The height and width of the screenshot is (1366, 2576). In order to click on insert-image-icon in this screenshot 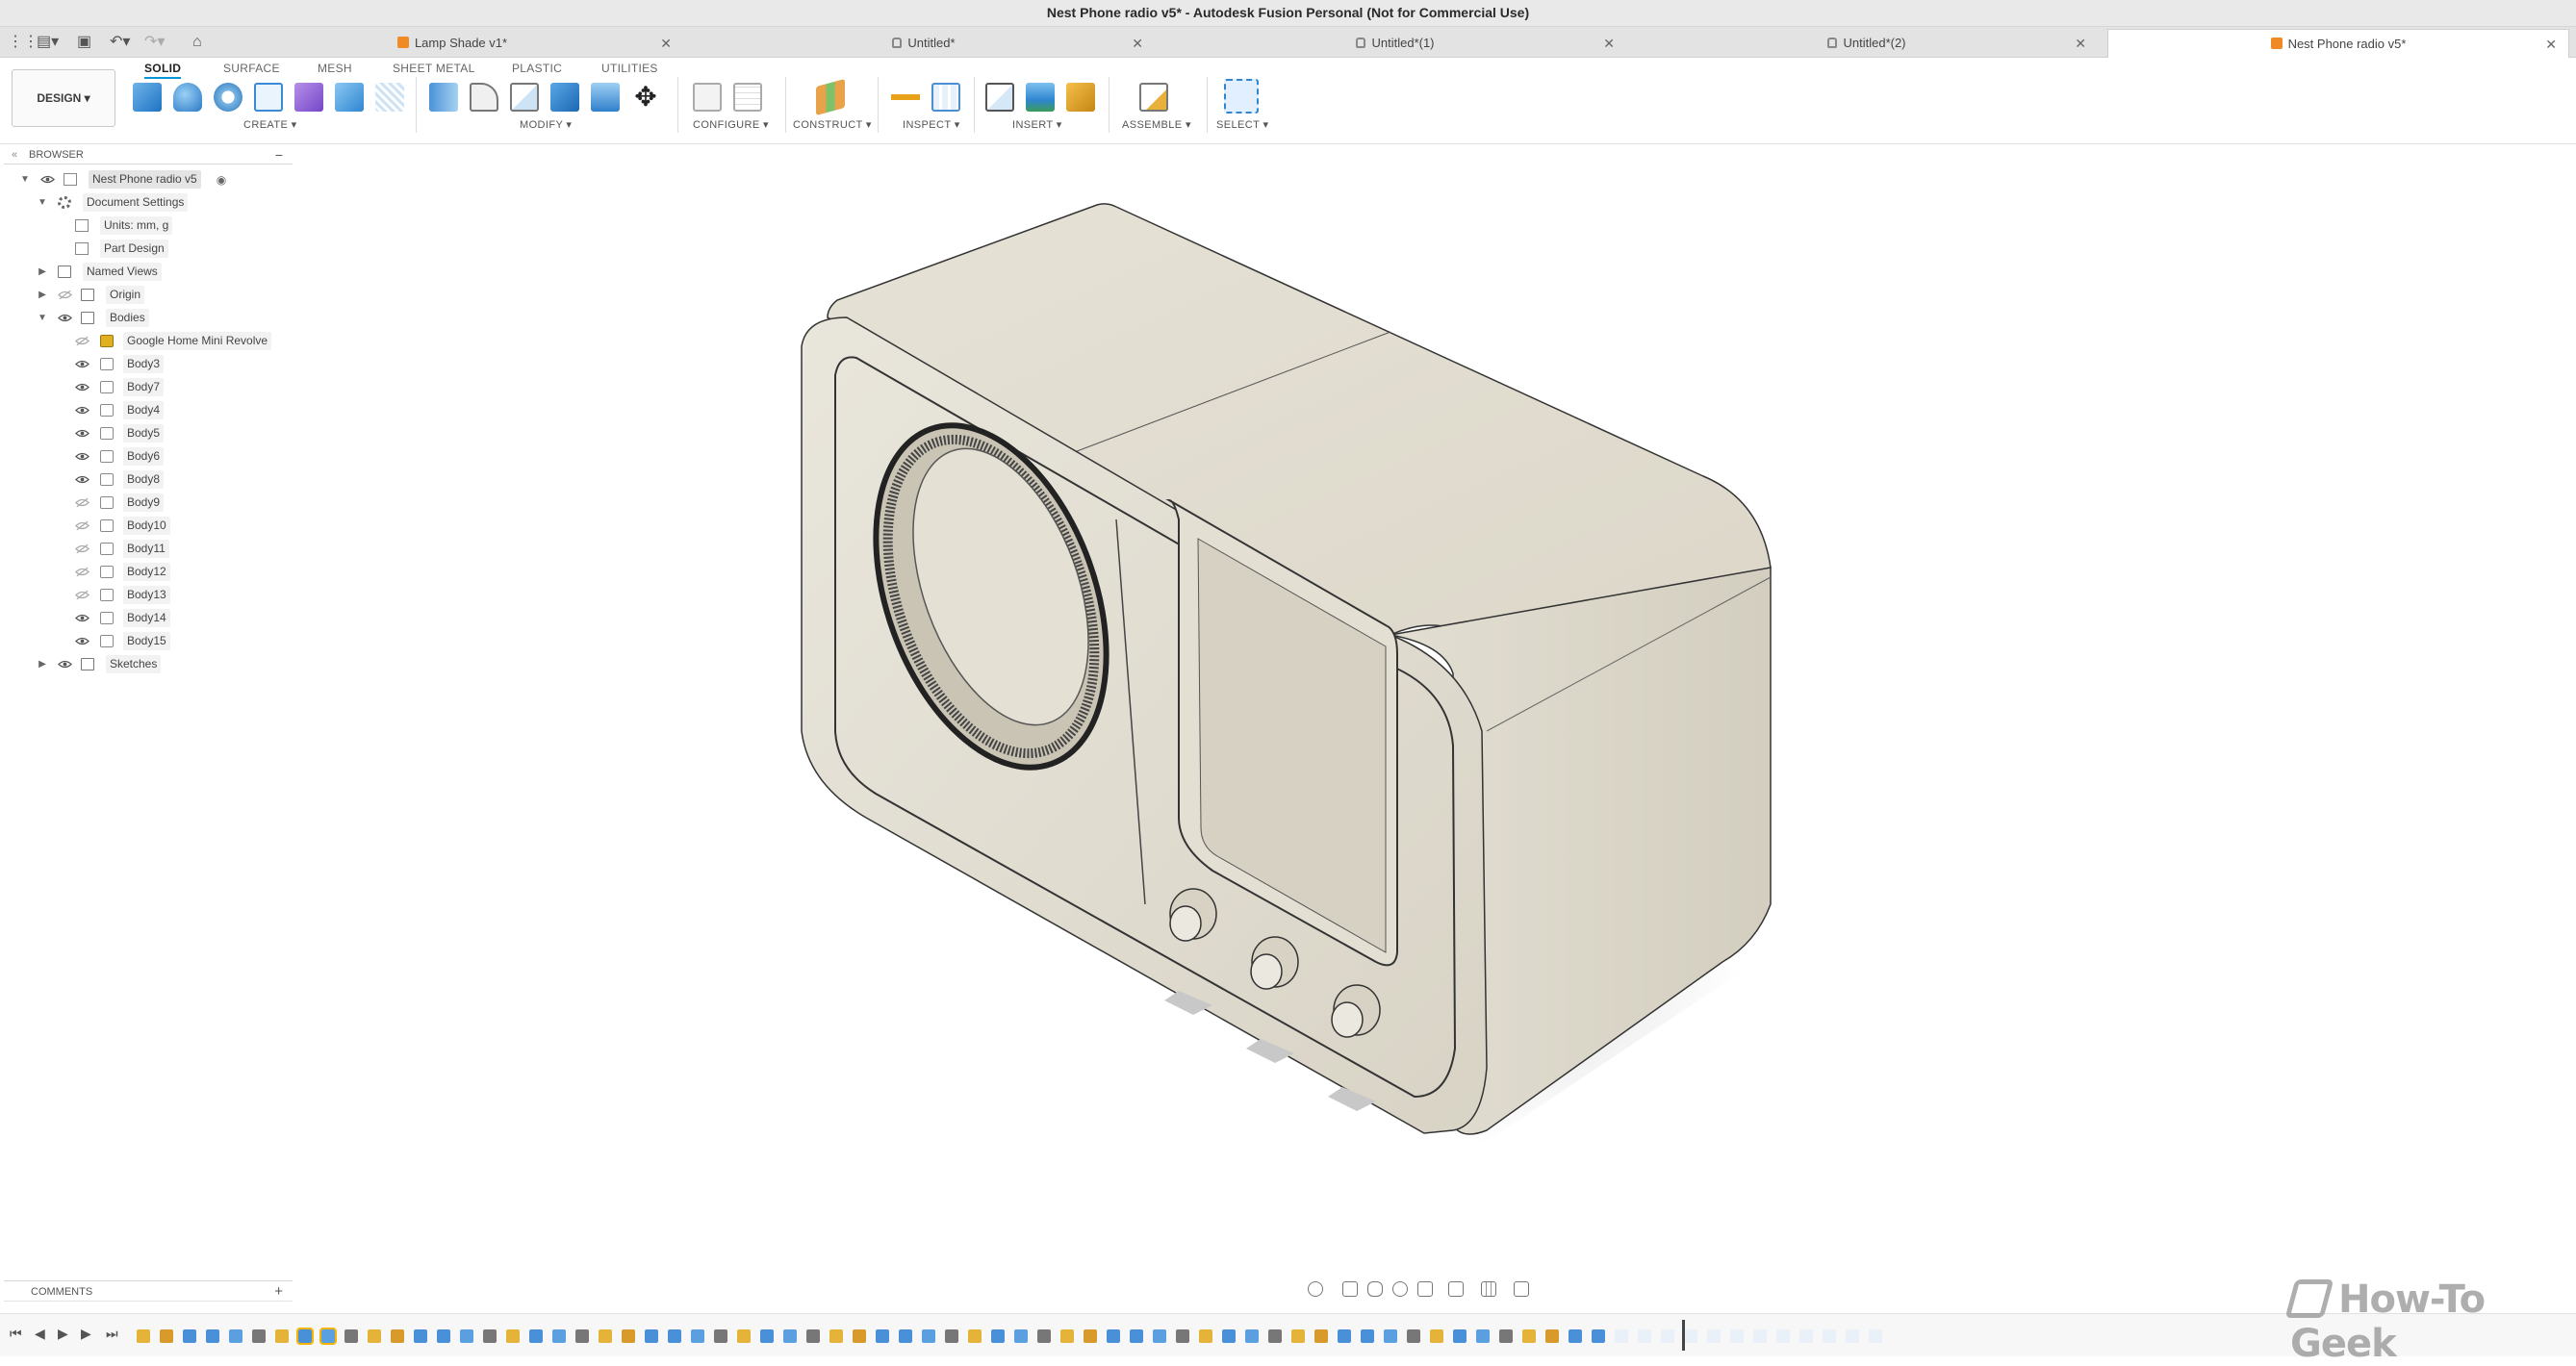, I will do `click(1040, 97)`.